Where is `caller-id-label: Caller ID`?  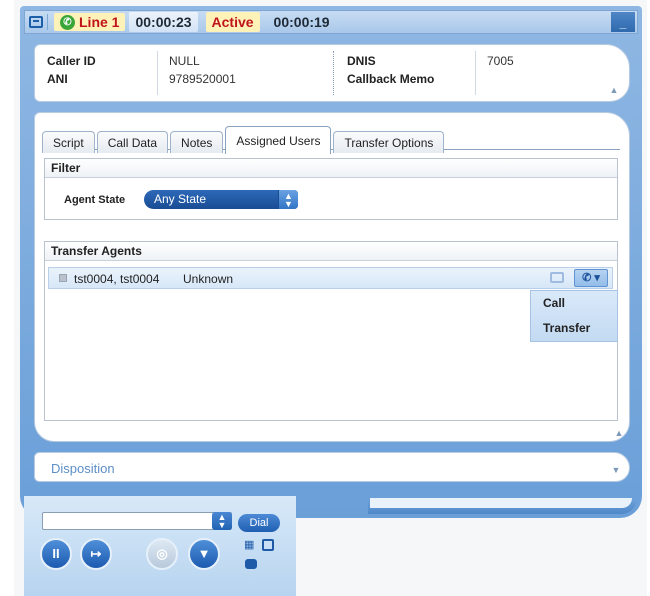 caller-id-label: Caller ID is located at coordinates (71, 61).